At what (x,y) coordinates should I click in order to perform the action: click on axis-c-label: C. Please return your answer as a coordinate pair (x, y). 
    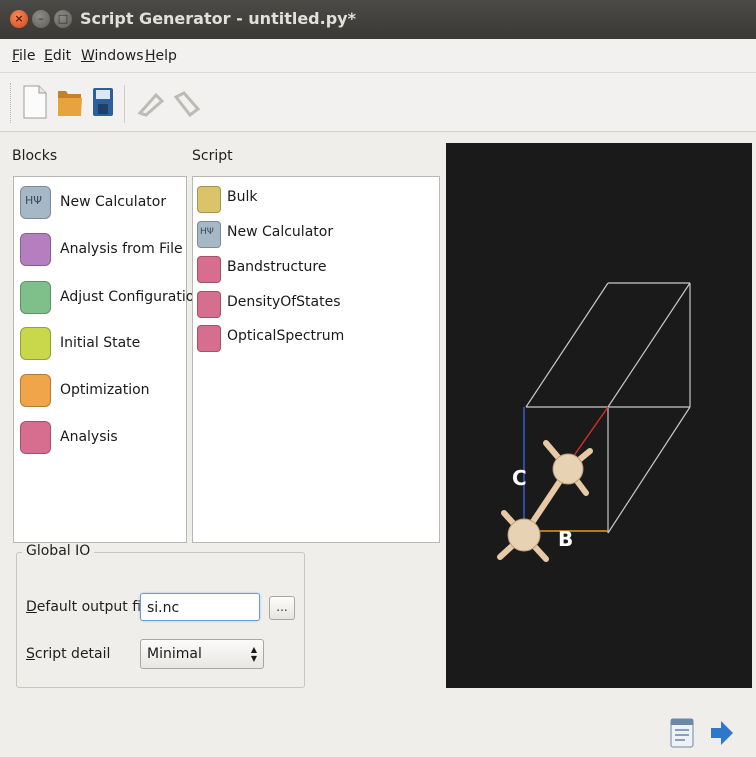
    Looking at the image, I should click on (519, 478).